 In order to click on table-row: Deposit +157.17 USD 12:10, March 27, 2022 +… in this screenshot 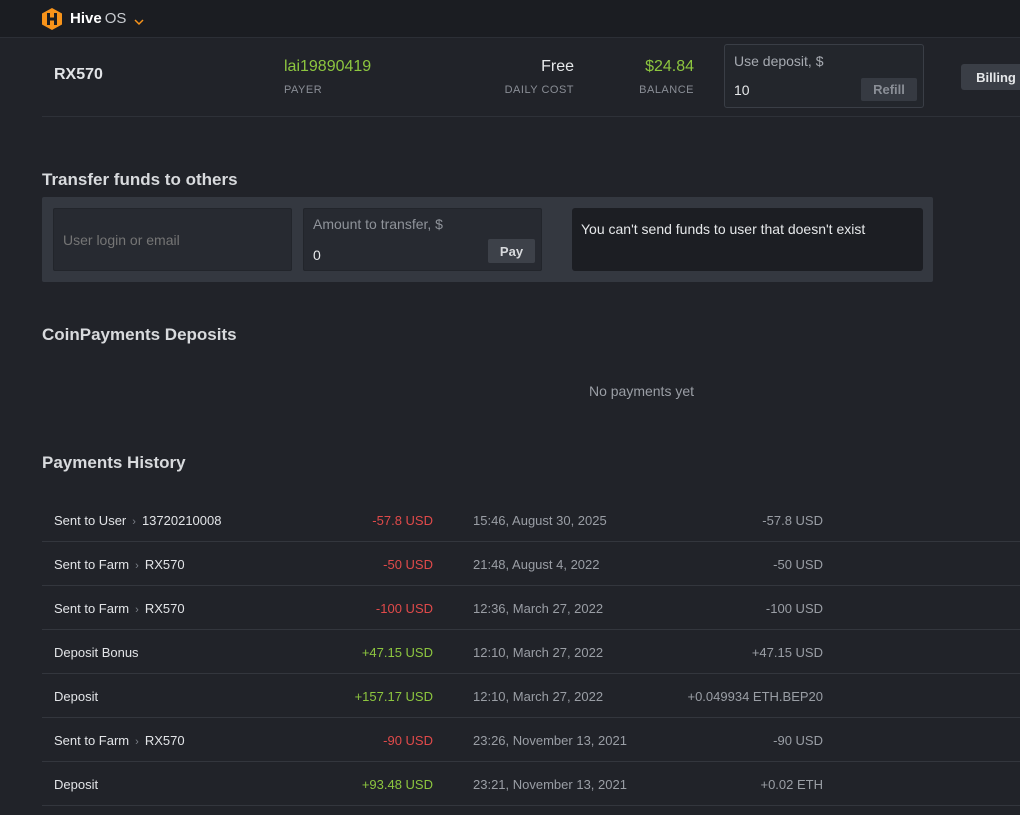, I will do `click(531, 696)`.